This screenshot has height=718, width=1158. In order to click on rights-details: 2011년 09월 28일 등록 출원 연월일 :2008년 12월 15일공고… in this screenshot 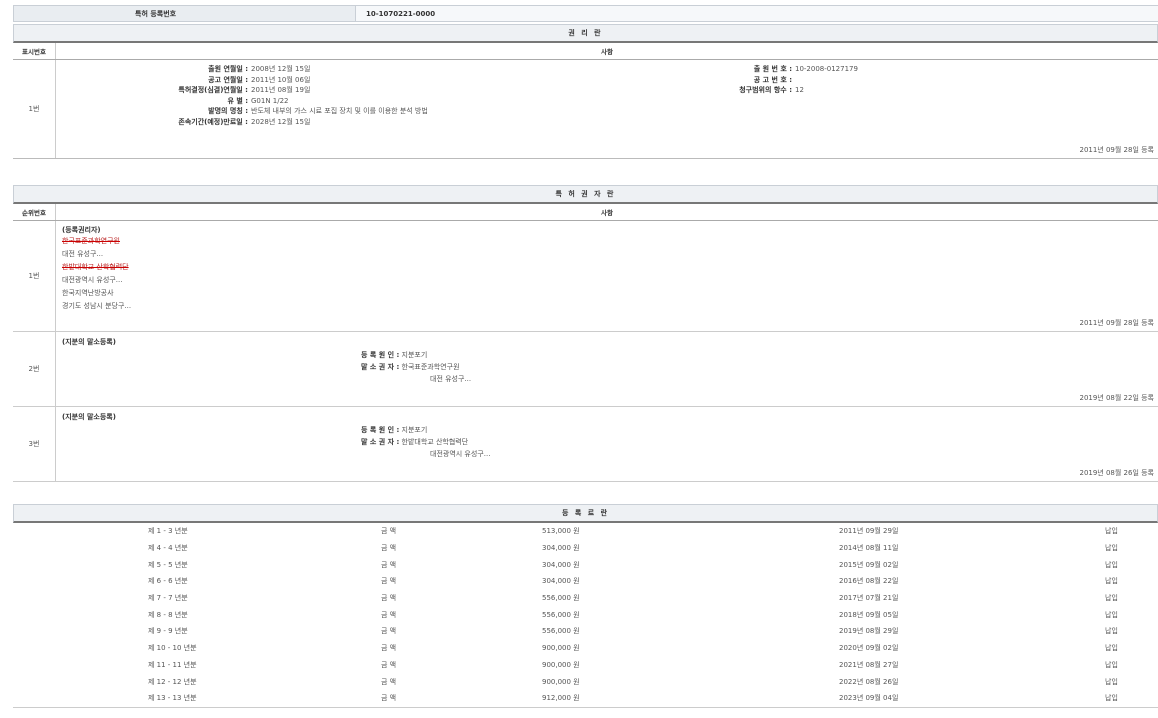, I will do `click(607, 109)`.